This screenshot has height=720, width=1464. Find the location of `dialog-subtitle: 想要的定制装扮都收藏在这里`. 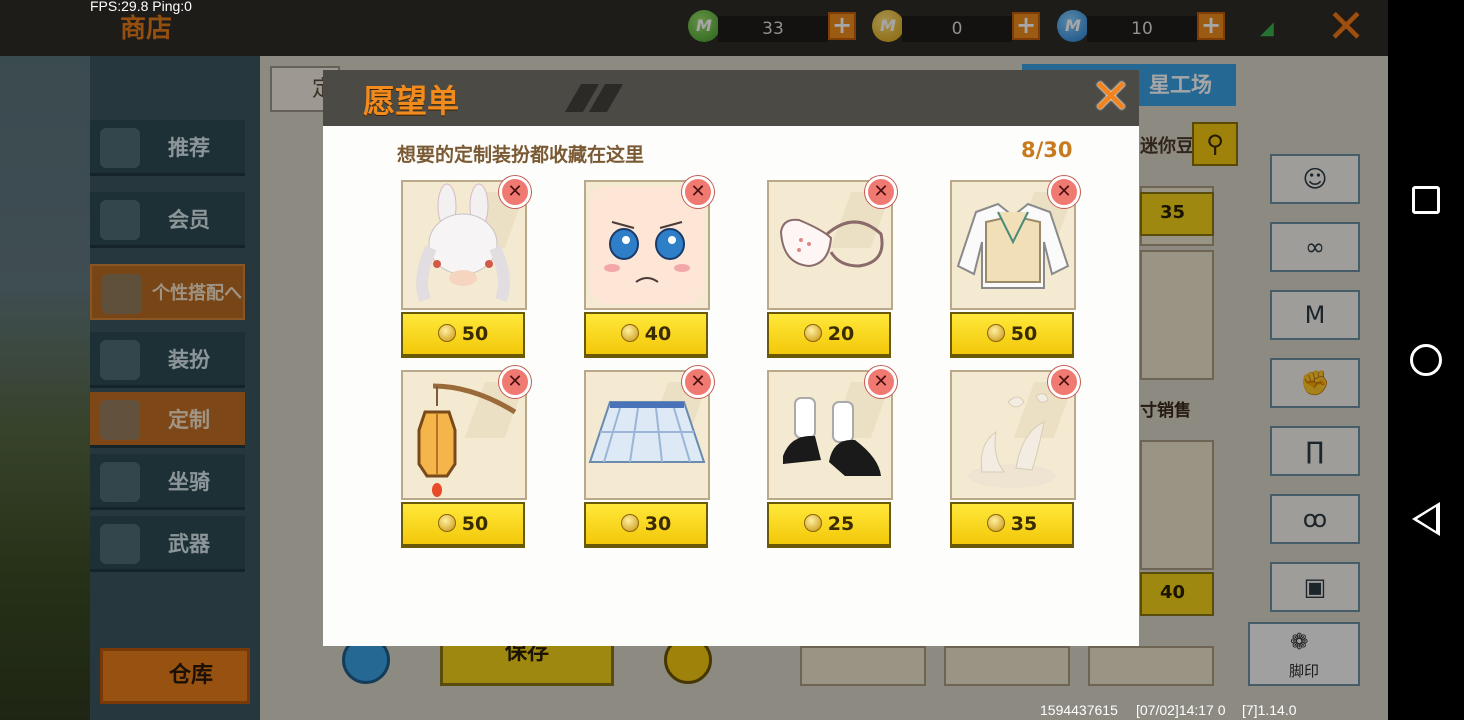

dialog-subtitle: 想要的定制装扮都收藏在这里 is located at coordinates (521, 155).